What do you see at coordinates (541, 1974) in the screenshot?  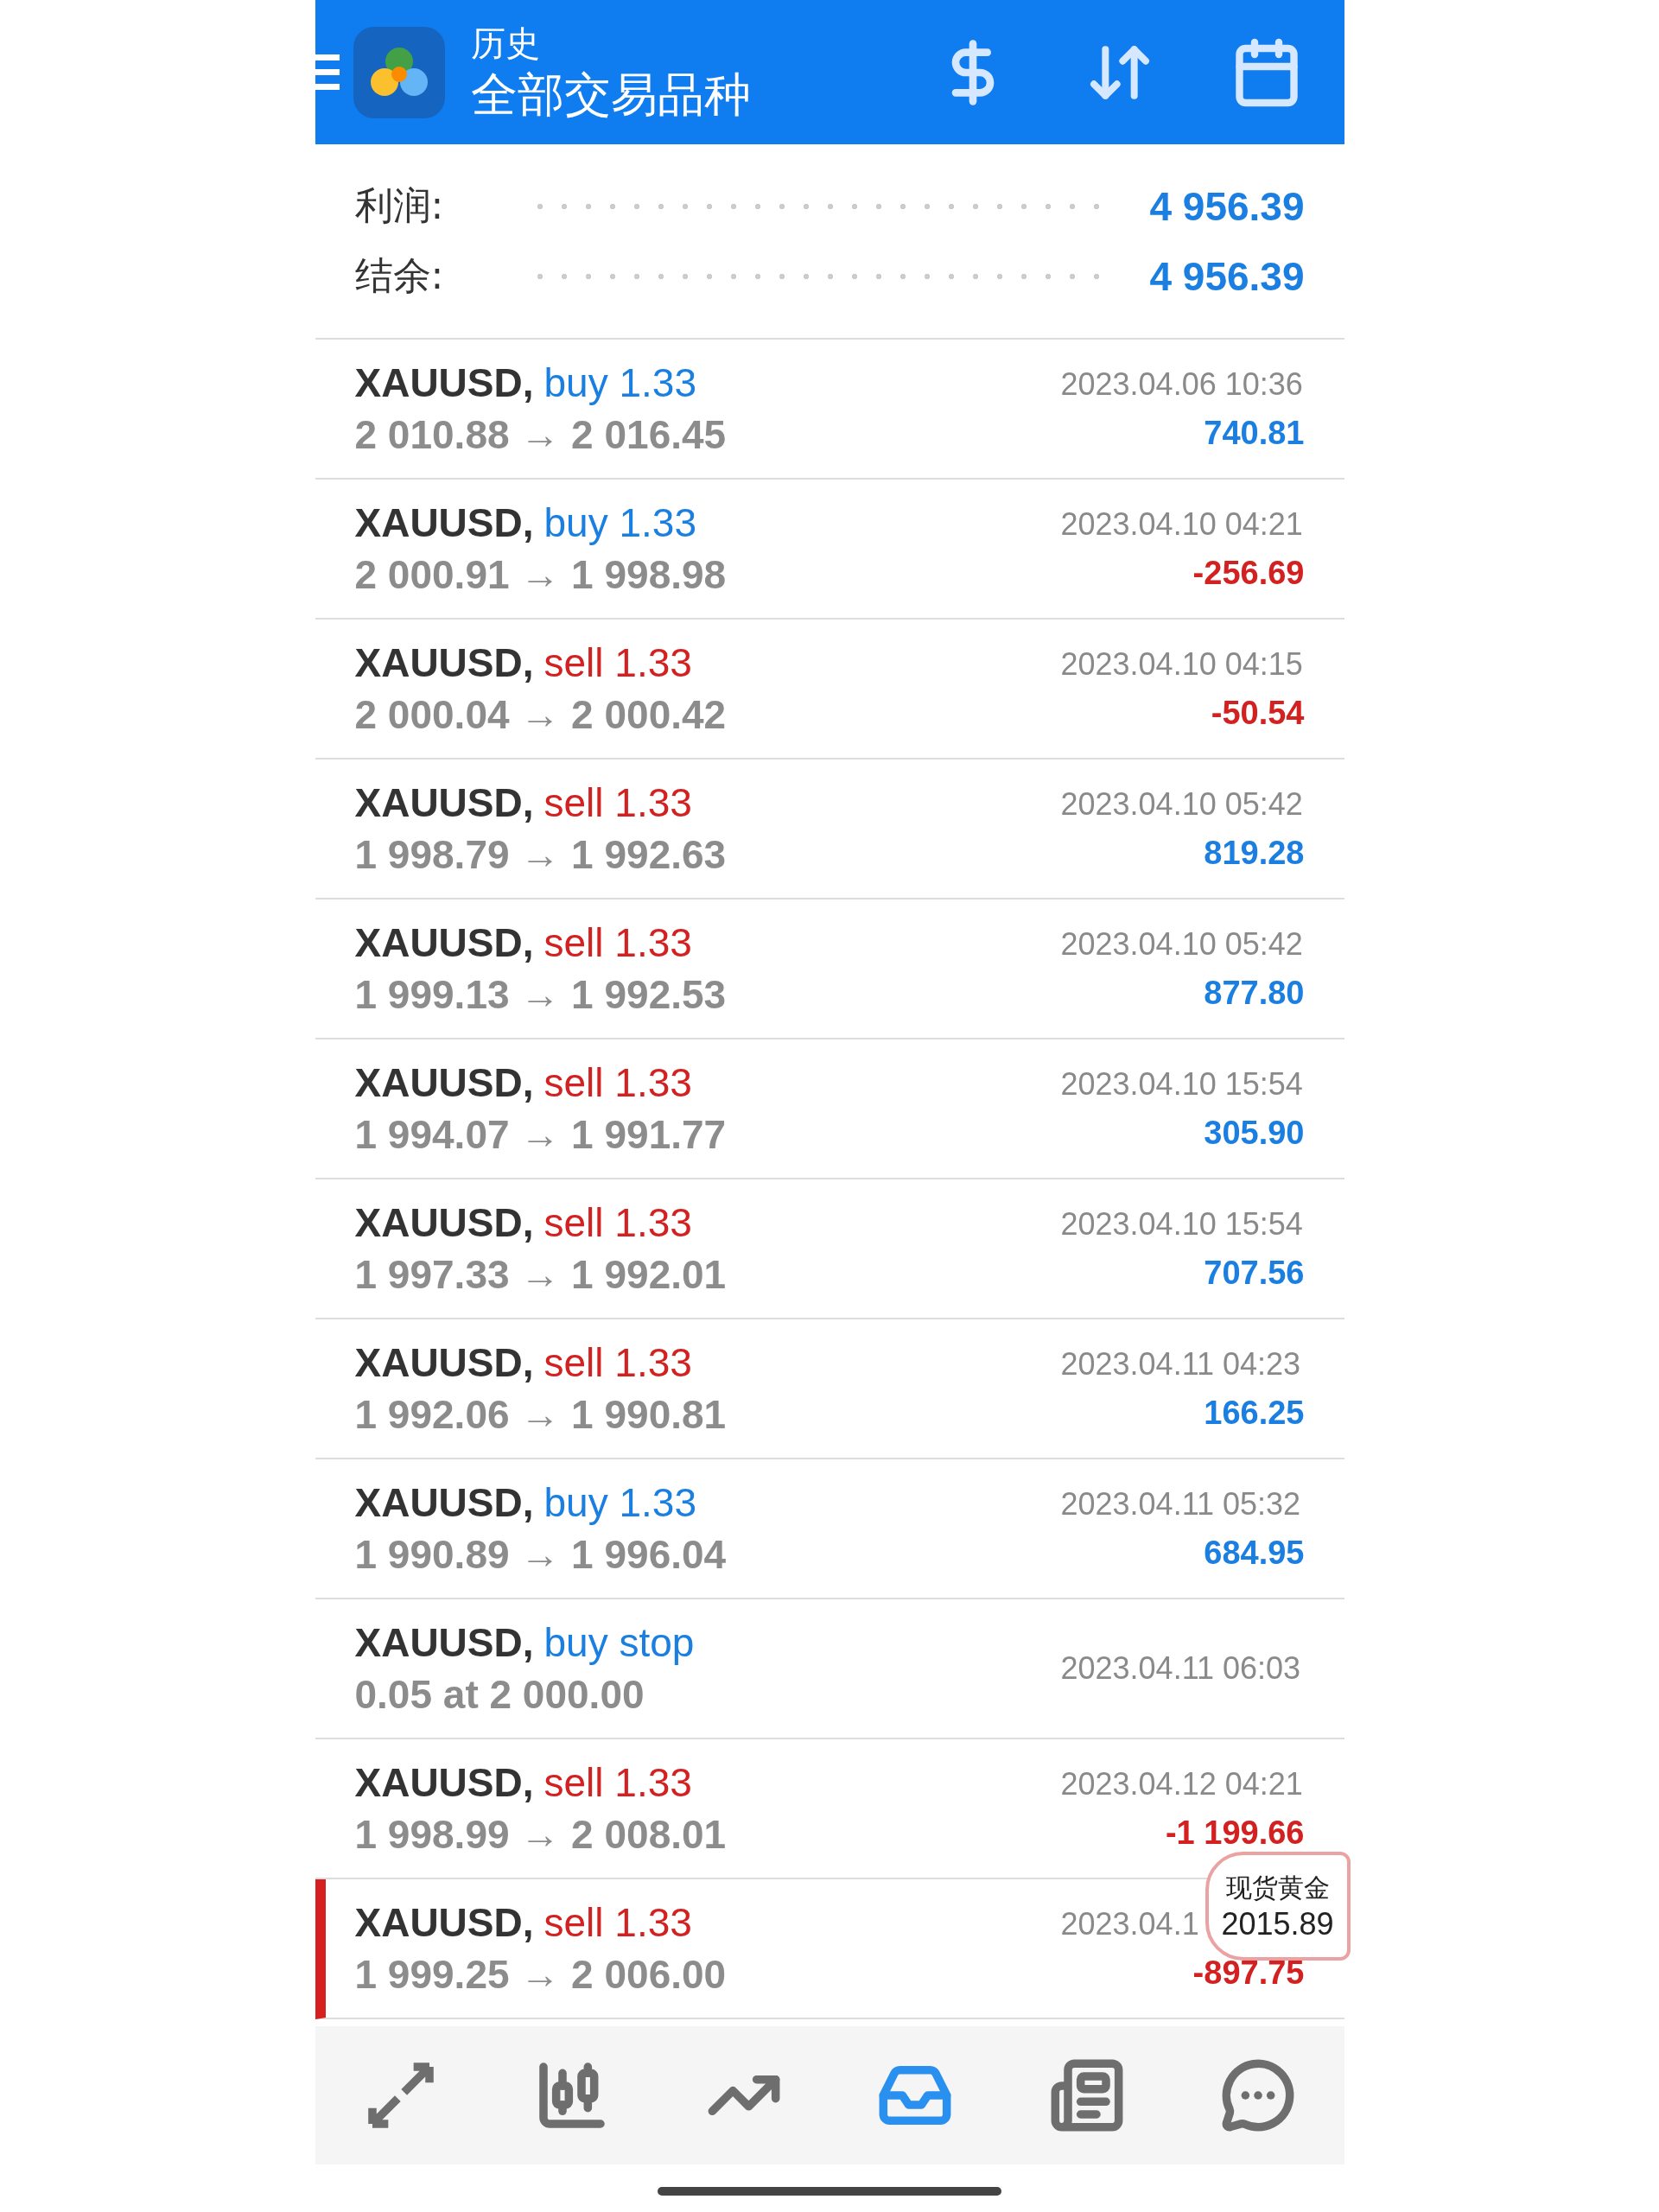 I see `price-text: 1 999.25 → 2 006.00` at bounding box center [541, 1974].